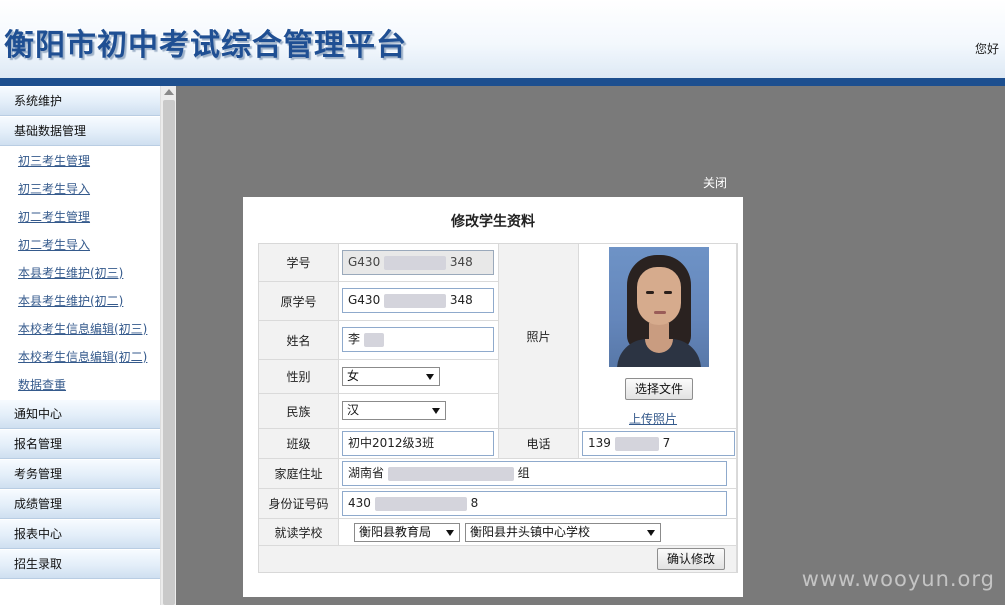 Image resolution: width=1005 pixels, height=605 pixels. I want to click on gender-select: 女, so click(391, 376).